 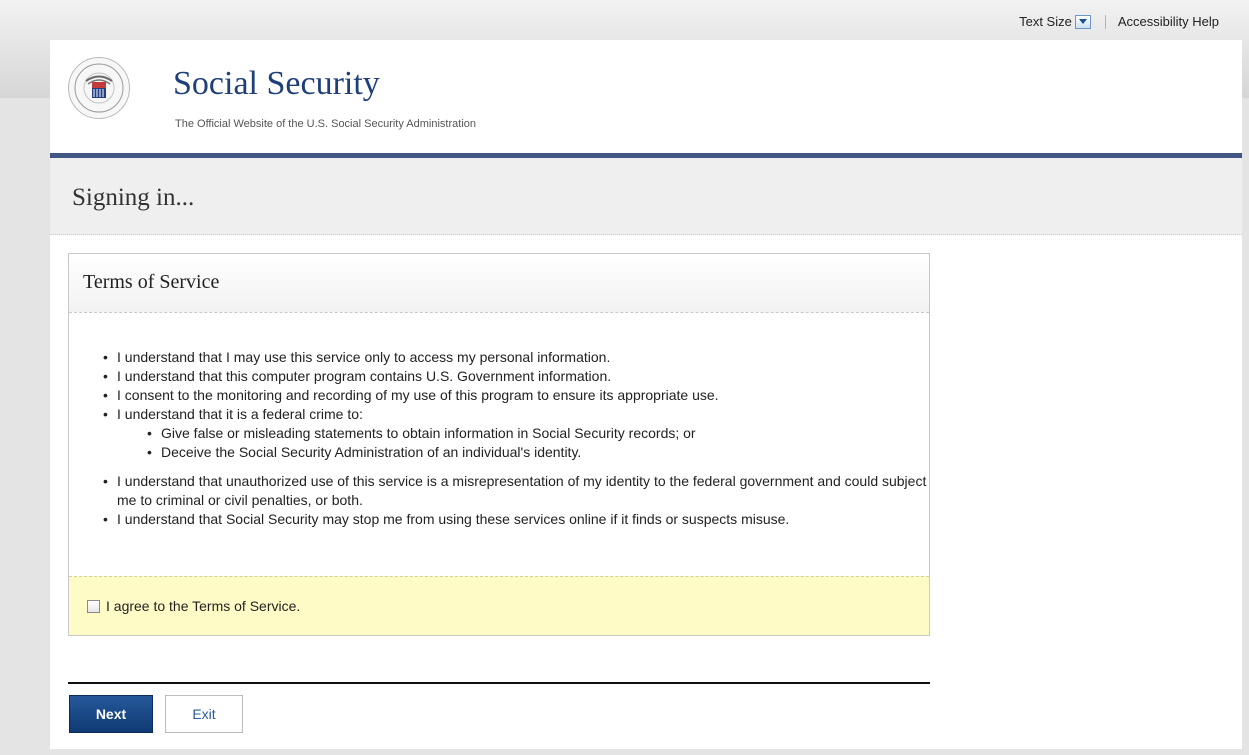 What do you see at coordinates (204, 714) in the screenshot?
I see `exit-button: Exit` at bounding box center [204, 714].